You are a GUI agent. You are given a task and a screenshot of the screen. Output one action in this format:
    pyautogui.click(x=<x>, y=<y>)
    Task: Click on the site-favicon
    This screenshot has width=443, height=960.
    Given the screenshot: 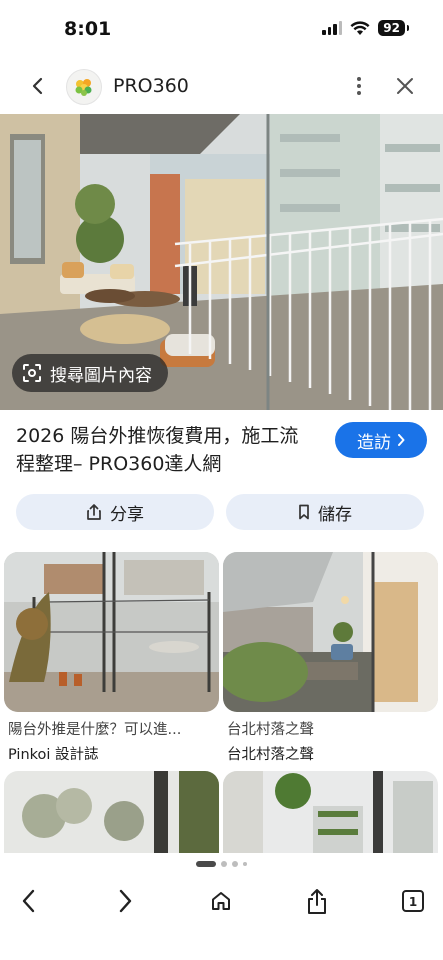 What is the action you would take?
    pyautogui.click(x=84, y=87)
    